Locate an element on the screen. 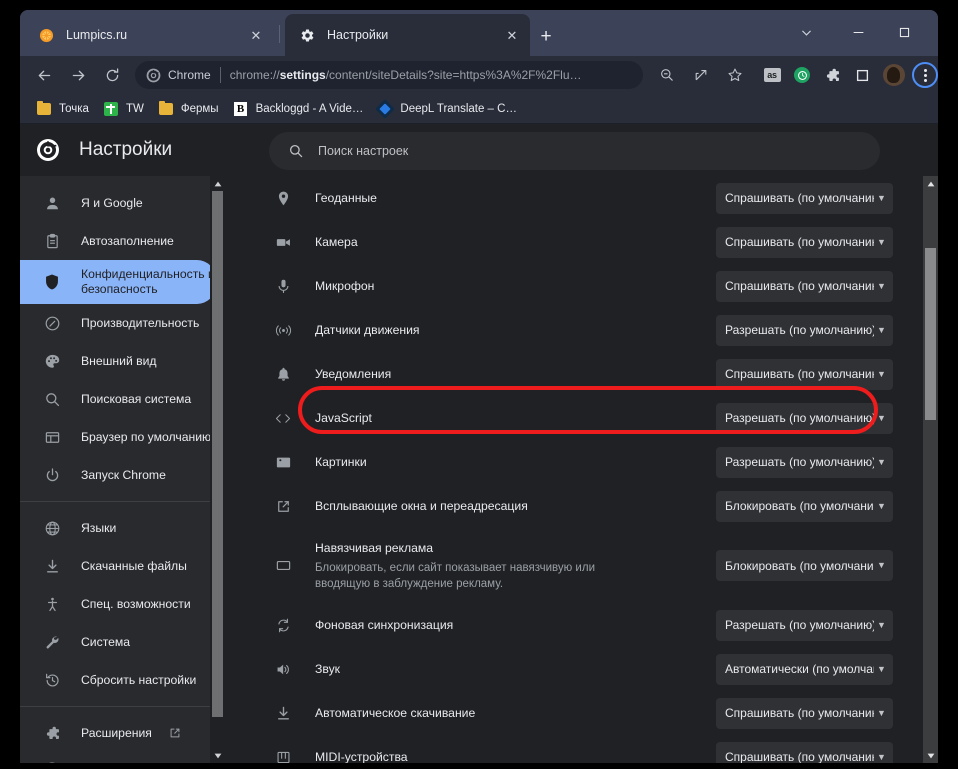  sidebar-item-privacy-security: Конфиденциальность и безопасность is located at coordinates (118, 282).